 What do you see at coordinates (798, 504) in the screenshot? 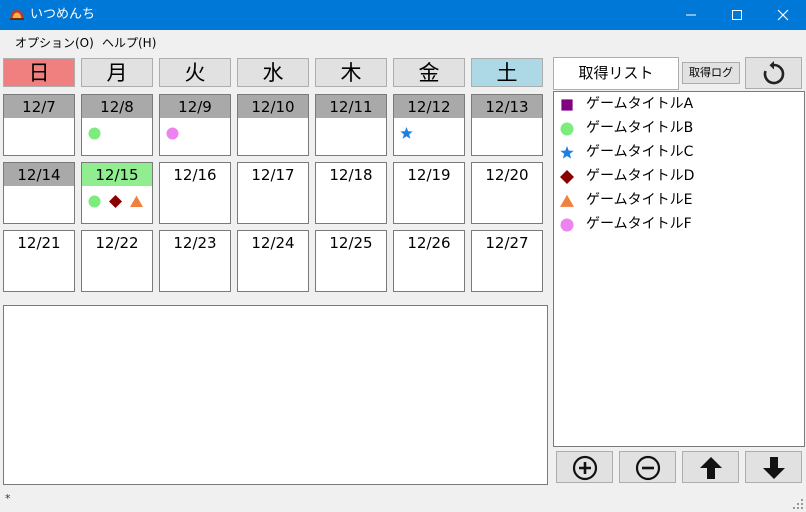
I see `resize-grip-icon` at bounding box center [798, 504].